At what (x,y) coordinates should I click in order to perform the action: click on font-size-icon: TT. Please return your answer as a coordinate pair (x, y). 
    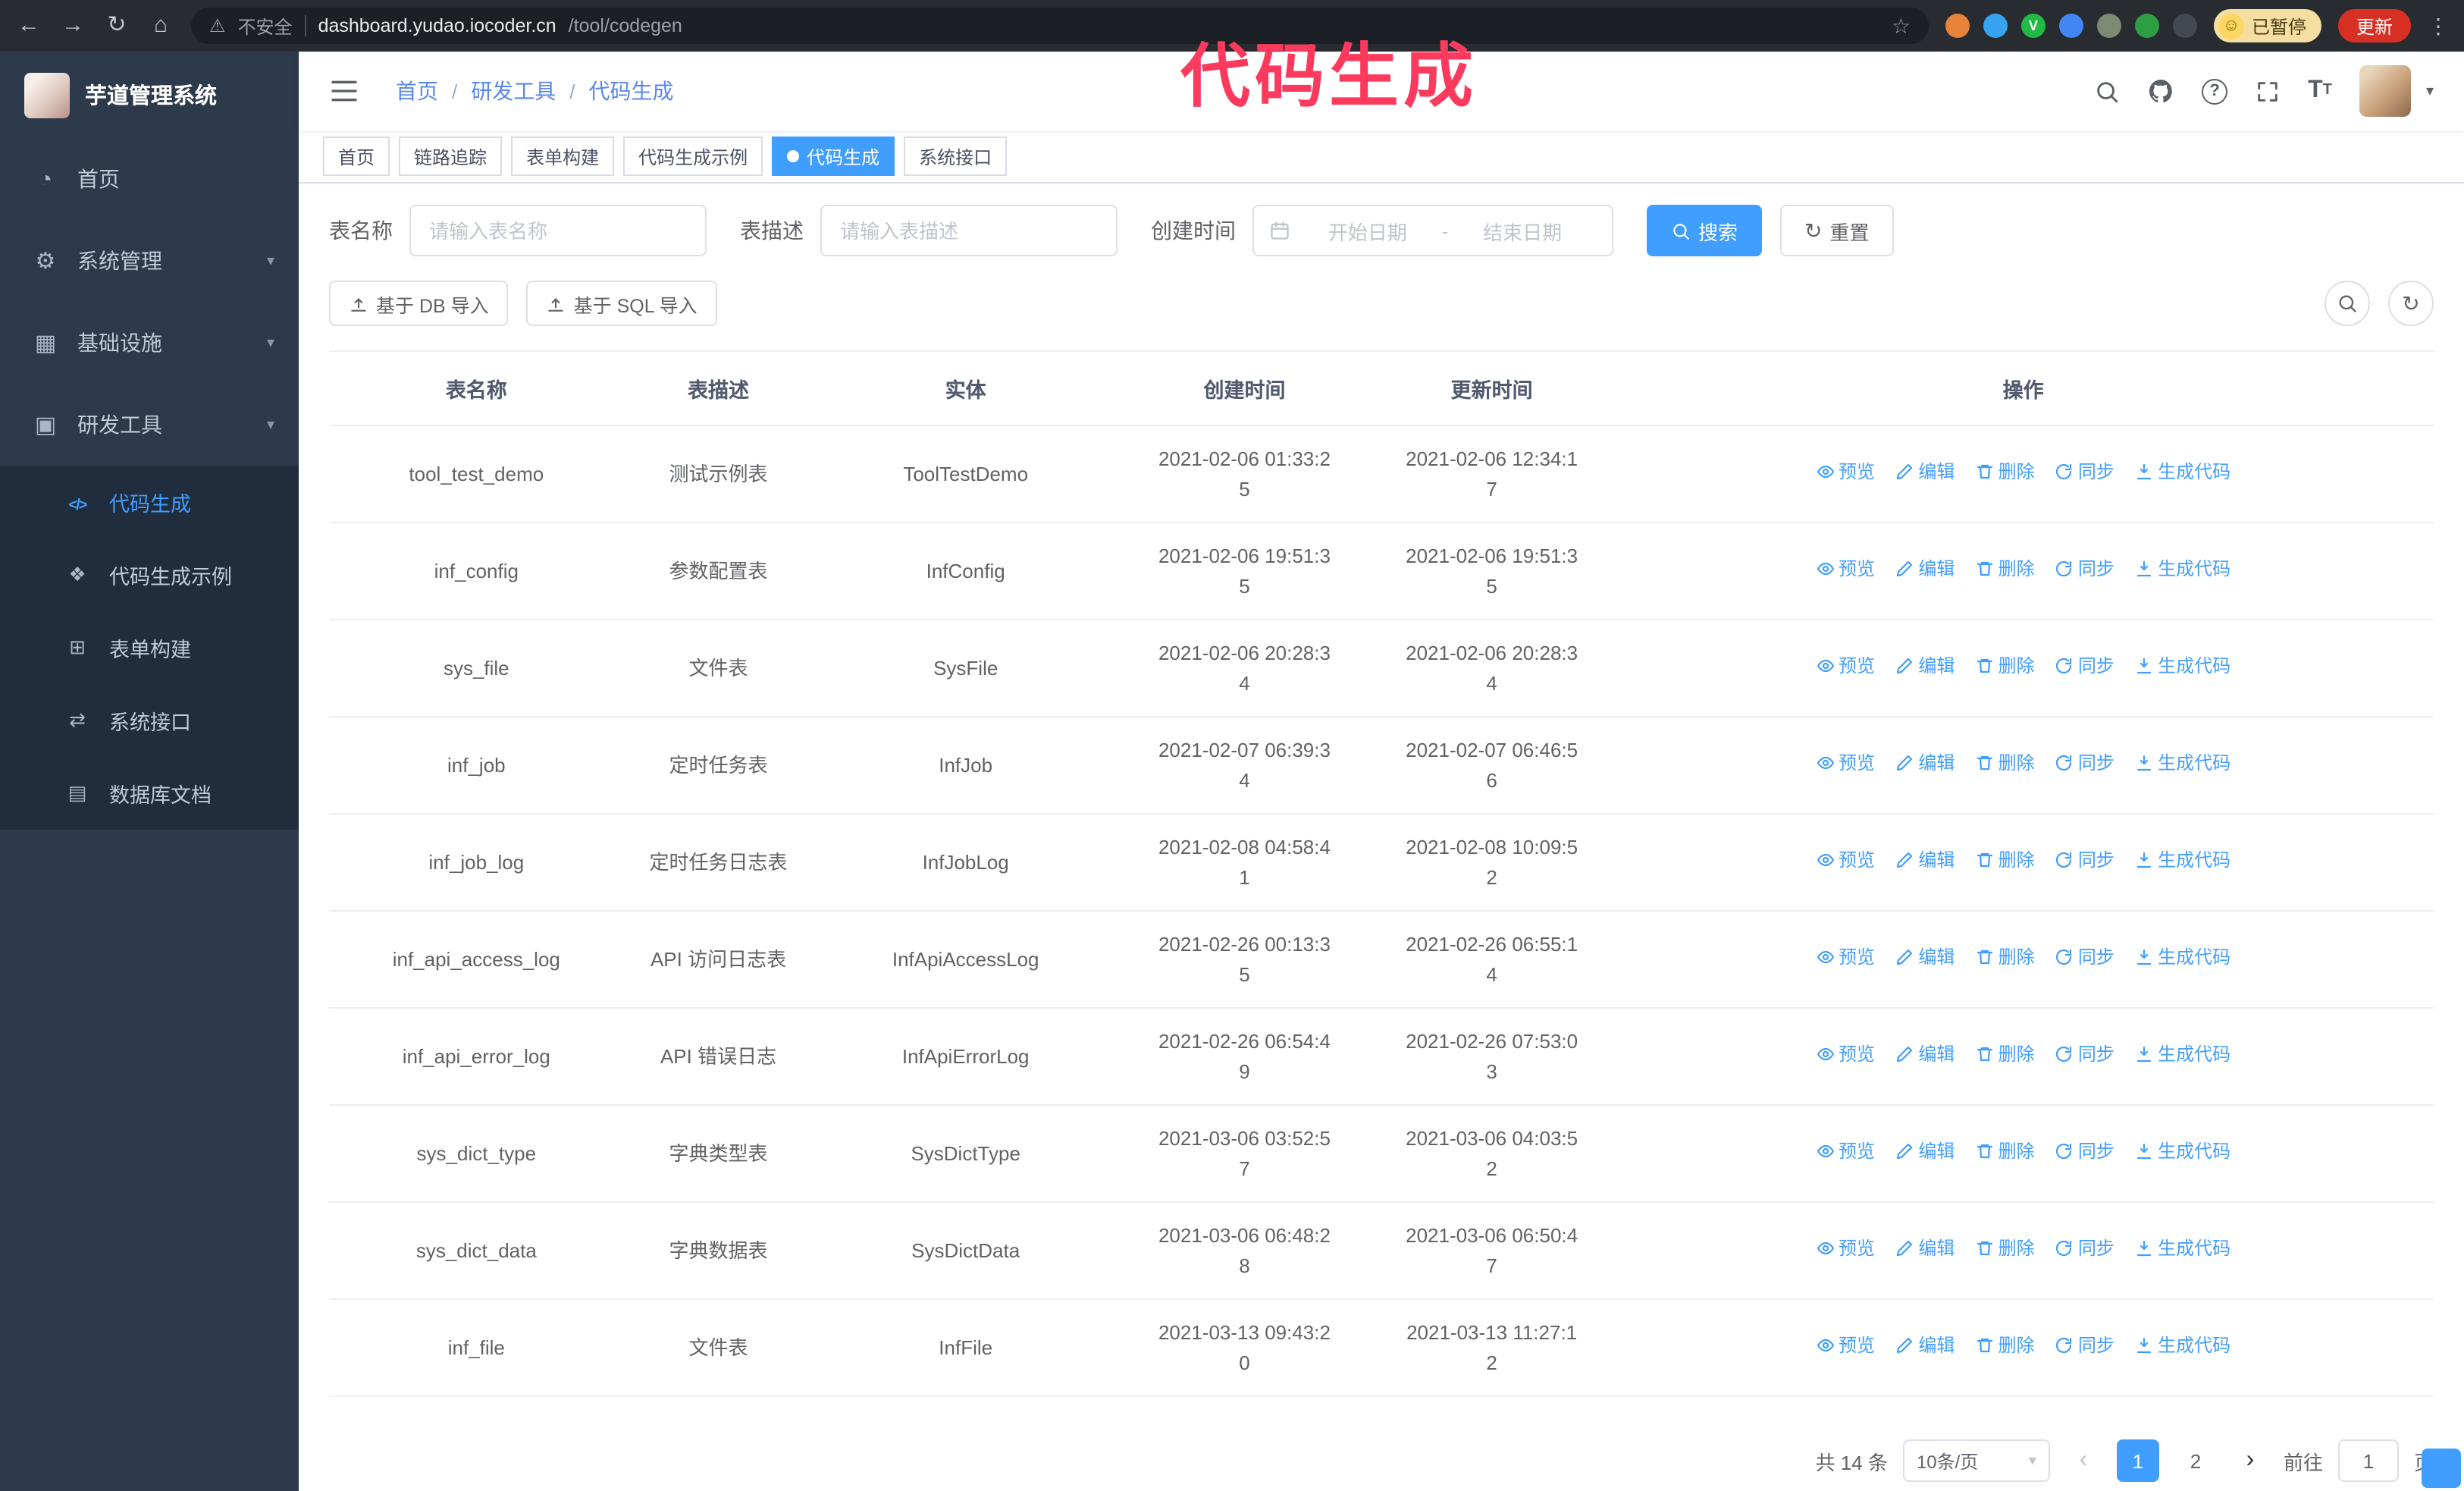
    Looking at the image, I should click on (2320, 90).